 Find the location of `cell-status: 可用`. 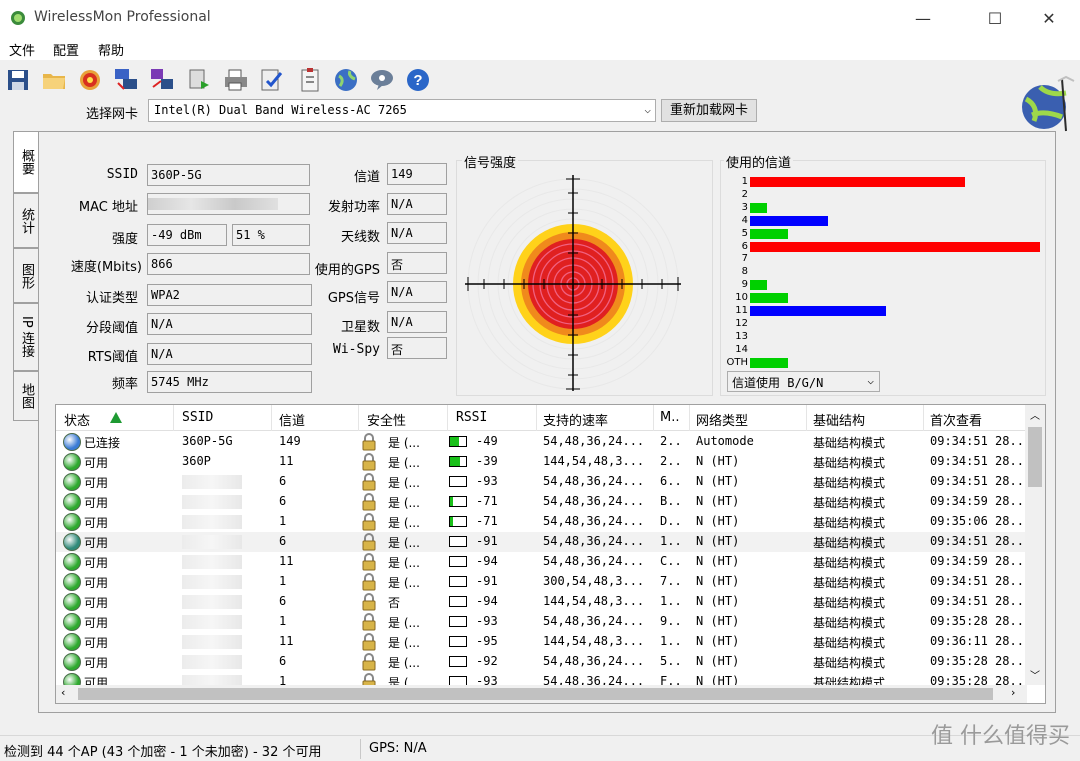

cell-status: 可用 is located at coordinates (96, 663).